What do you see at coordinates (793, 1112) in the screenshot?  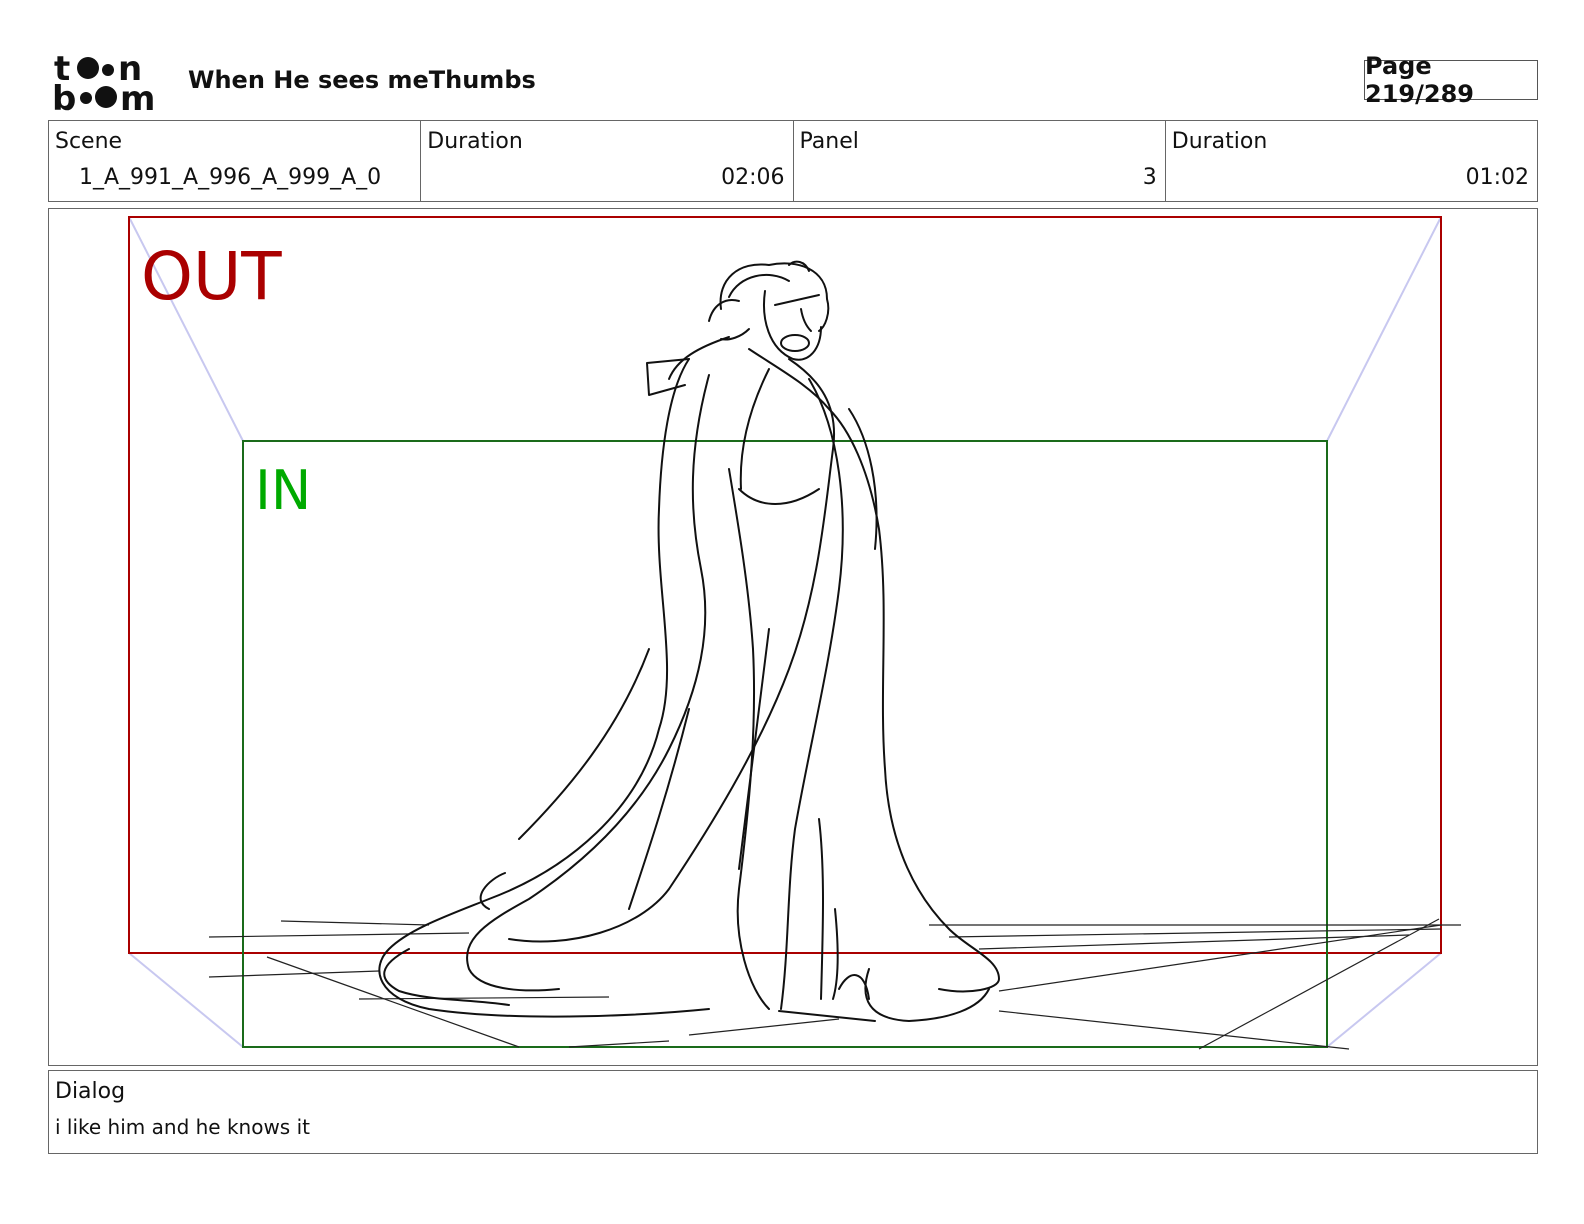 I see `dialog-box: Dialog i like him and he knows it` at bounding box center [793, 1112].